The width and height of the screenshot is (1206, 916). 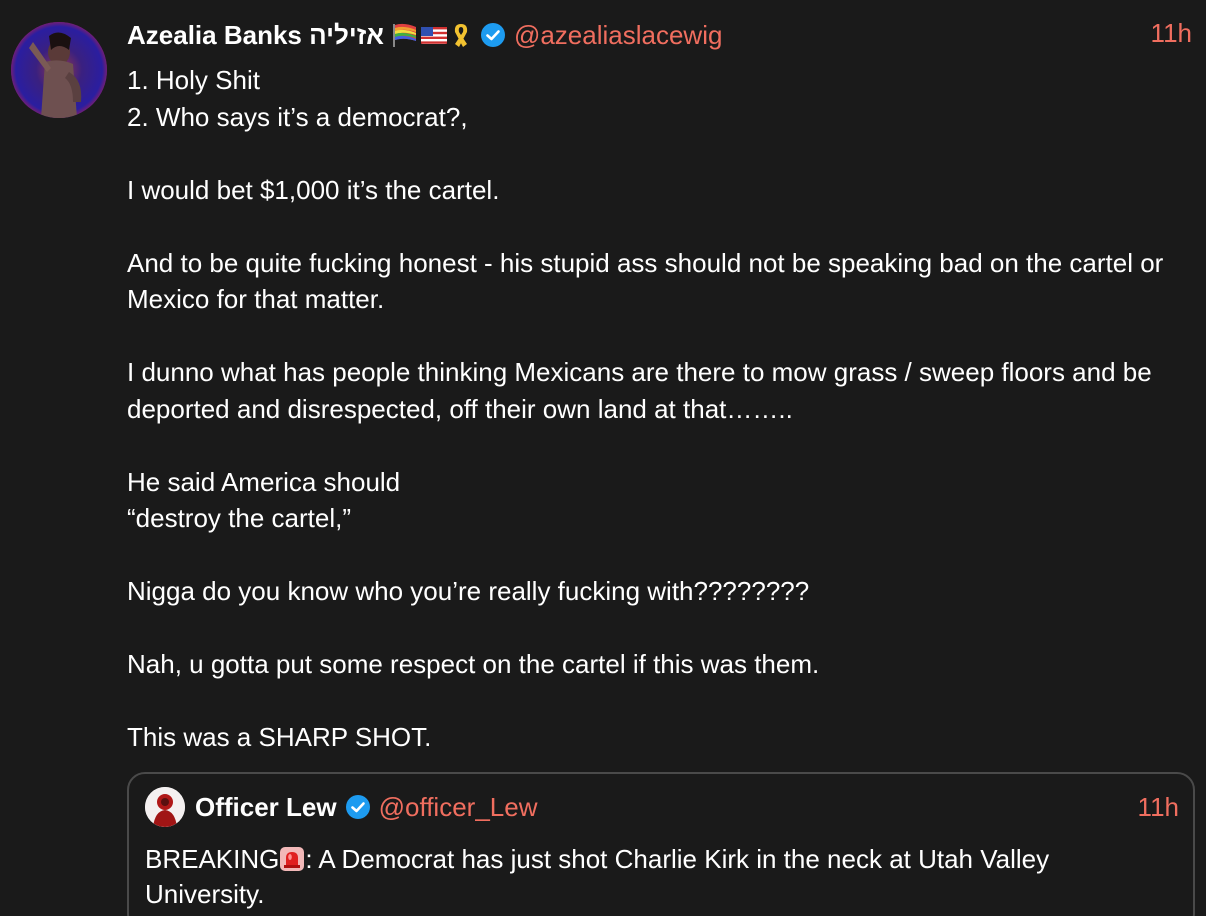 I want to click on author-avatar, so click(x=59, y=70).